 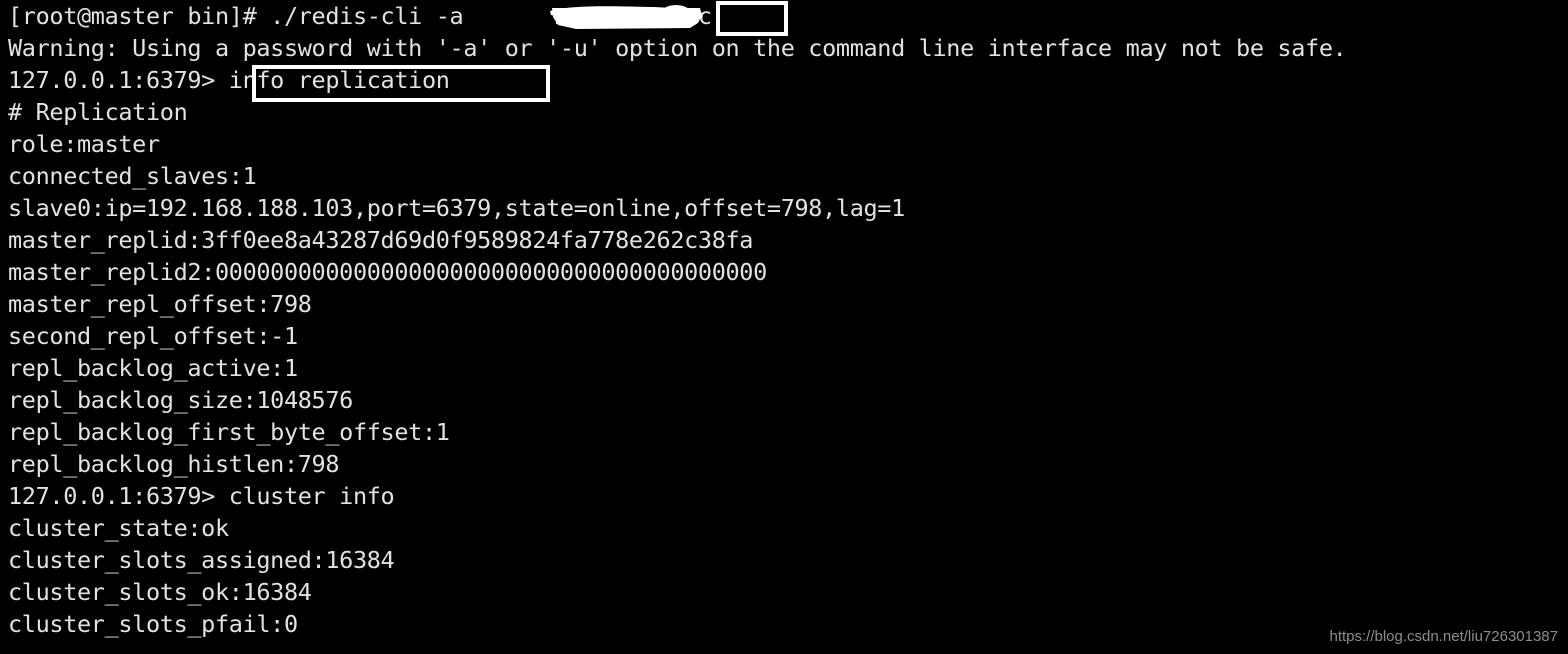 I want to click on terminal-line-0: [root@master bin]# ./redis-cli -a -c, so click(x=360, y=16).